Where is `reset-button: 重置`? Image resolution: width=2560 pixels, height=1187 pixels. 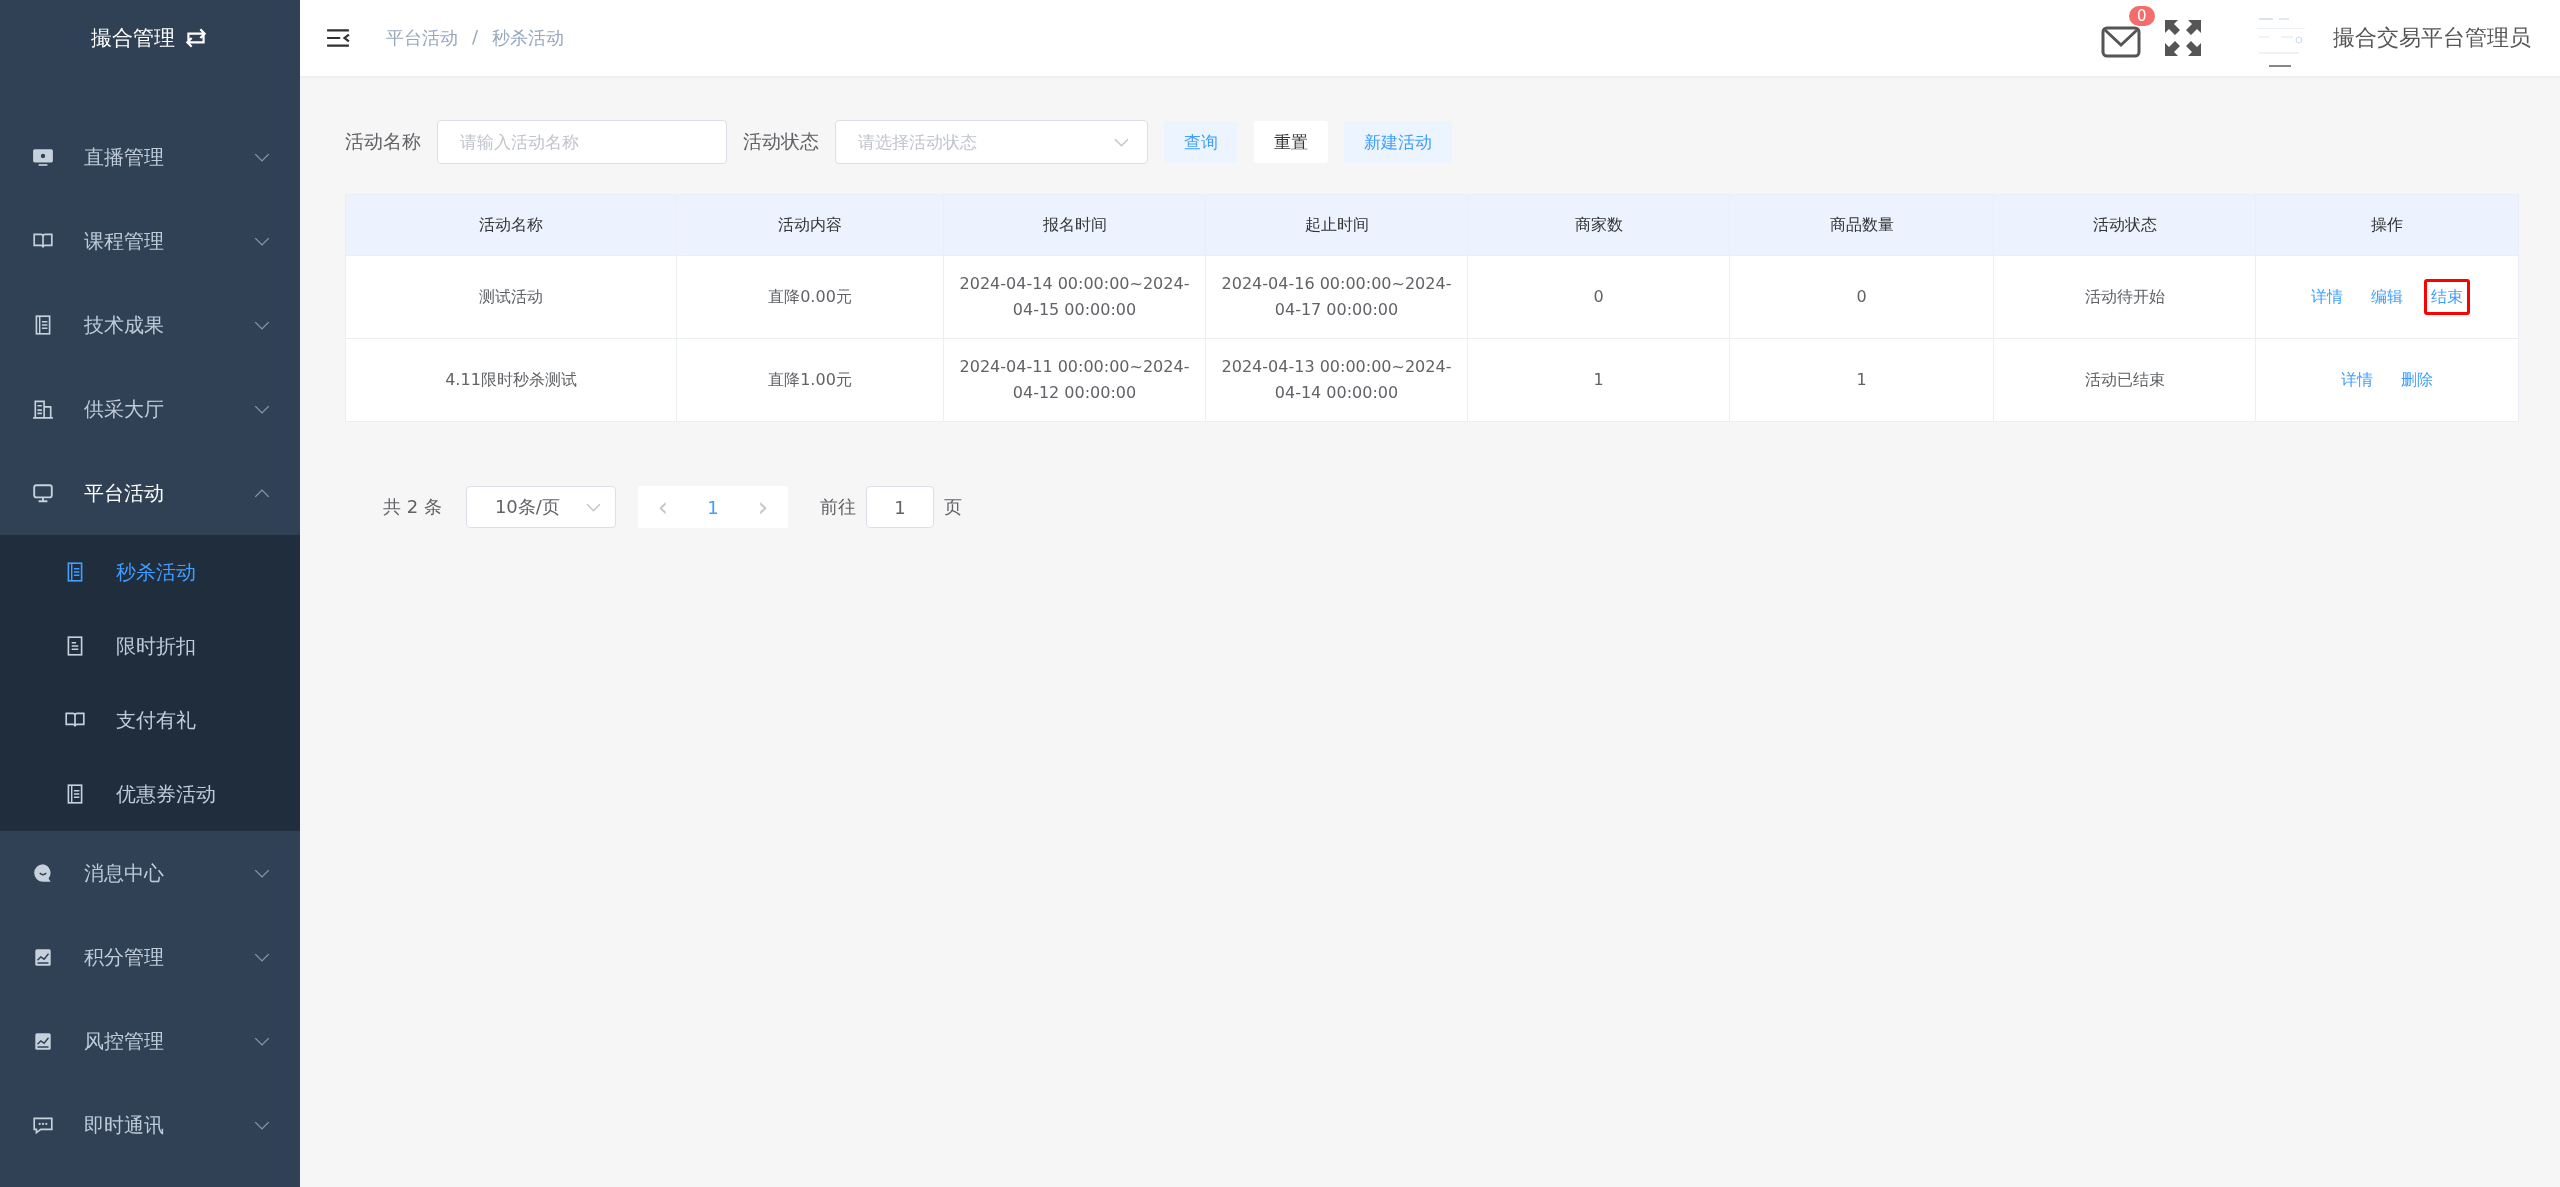 reset-button: 重置 is located at coordinates (1291, 142).